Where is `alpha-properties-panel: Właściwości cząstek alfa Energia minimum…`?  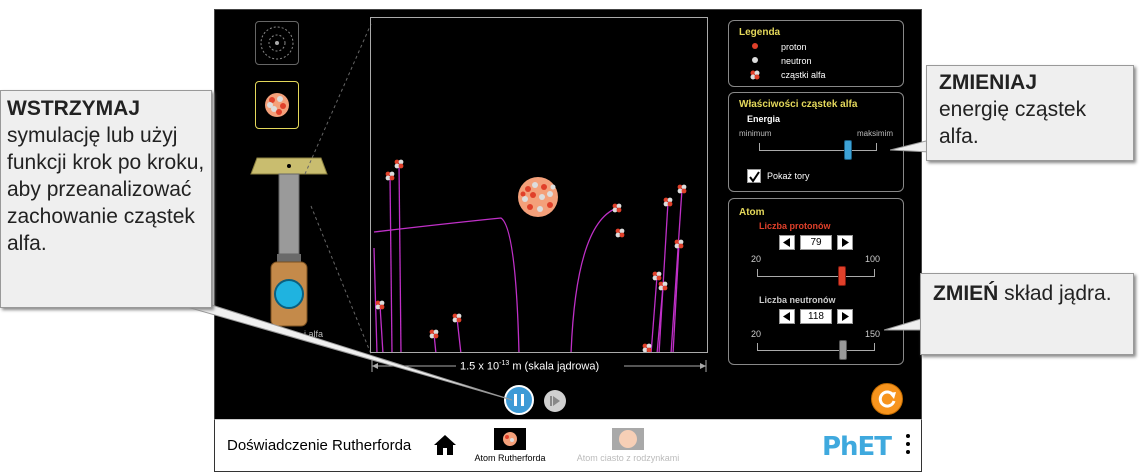
alpha-properties-panel: Właściwości cząstek alfa Energia minimum… is located at coordinates (816, 142).